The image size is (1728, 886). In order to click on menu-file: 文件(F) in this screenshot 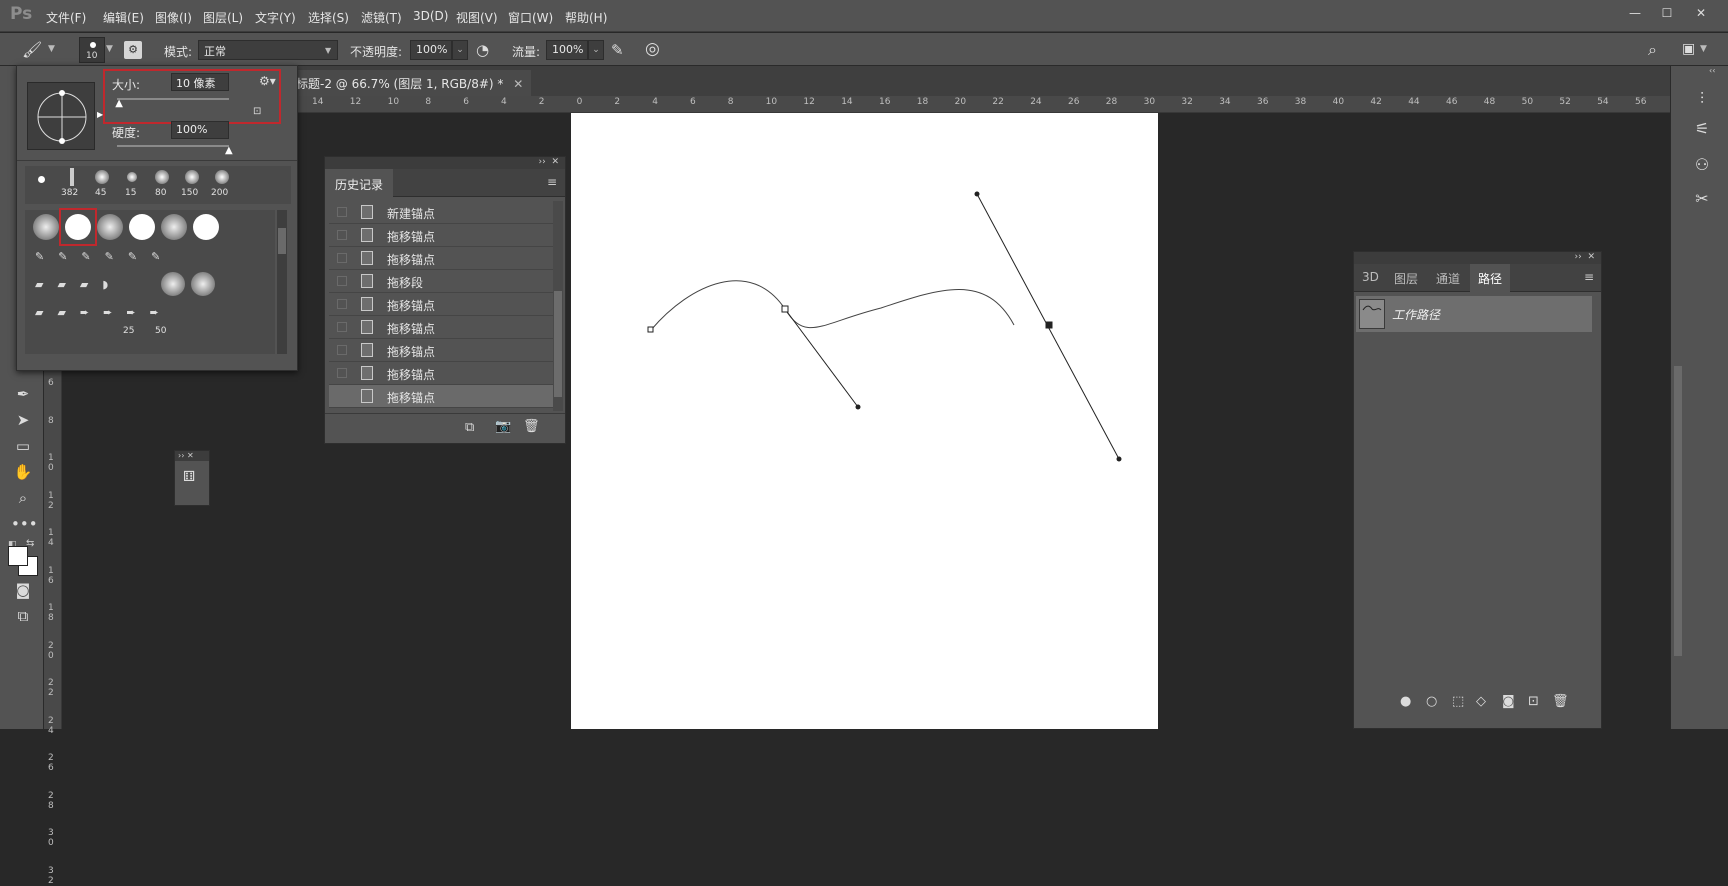, I will do `click(66, 17)`.